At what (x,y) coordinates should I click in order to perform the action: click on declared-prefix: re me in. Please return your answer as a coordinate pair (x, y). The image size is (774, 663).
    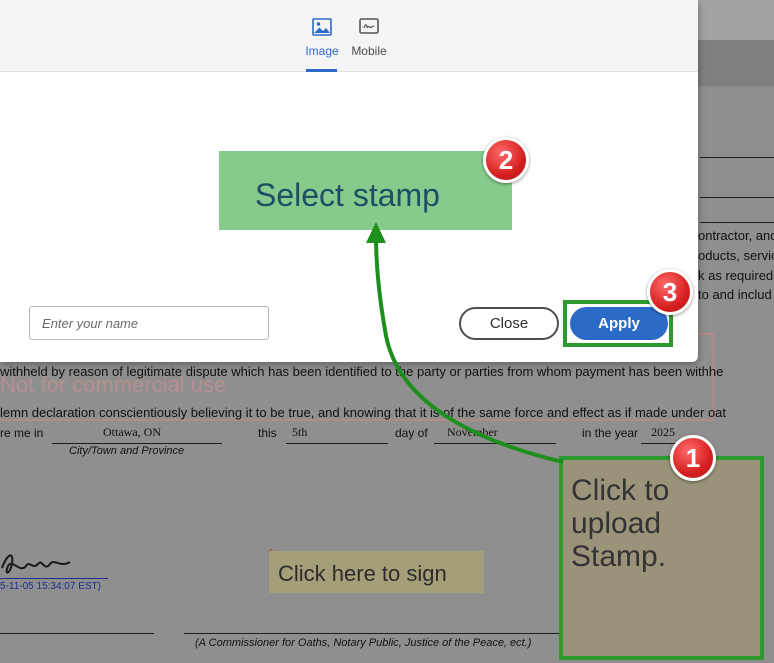
    Looking at the image, I should click on (22, 433).